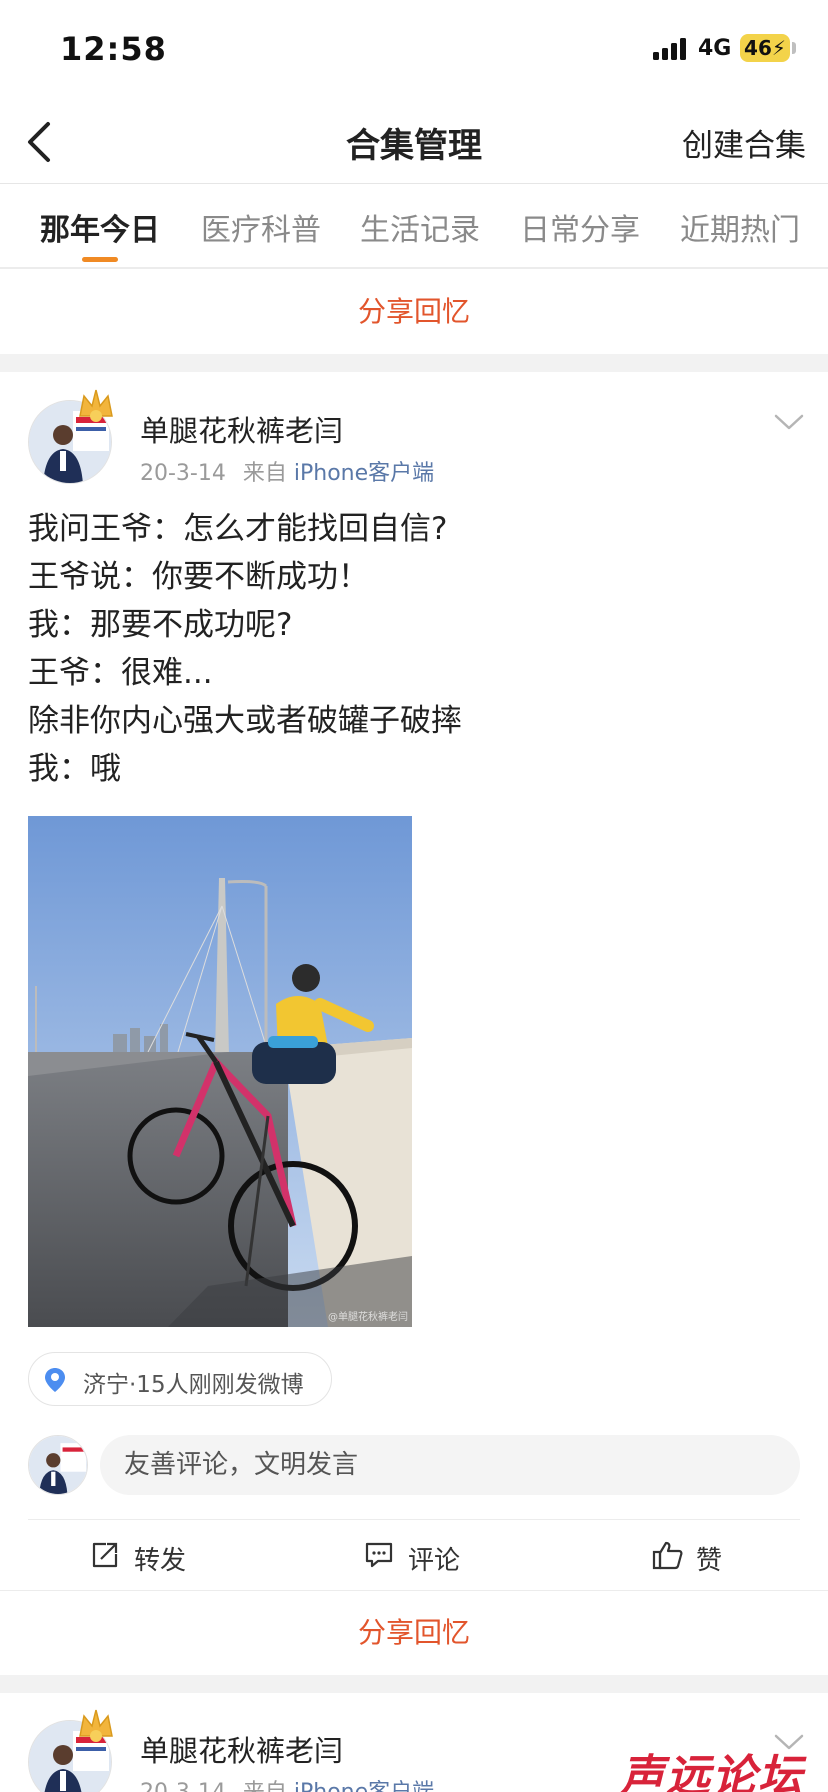 The width and height of the screenshot is (828, 1792). I want to click on cellular-signal-icon, so click(671, 49).